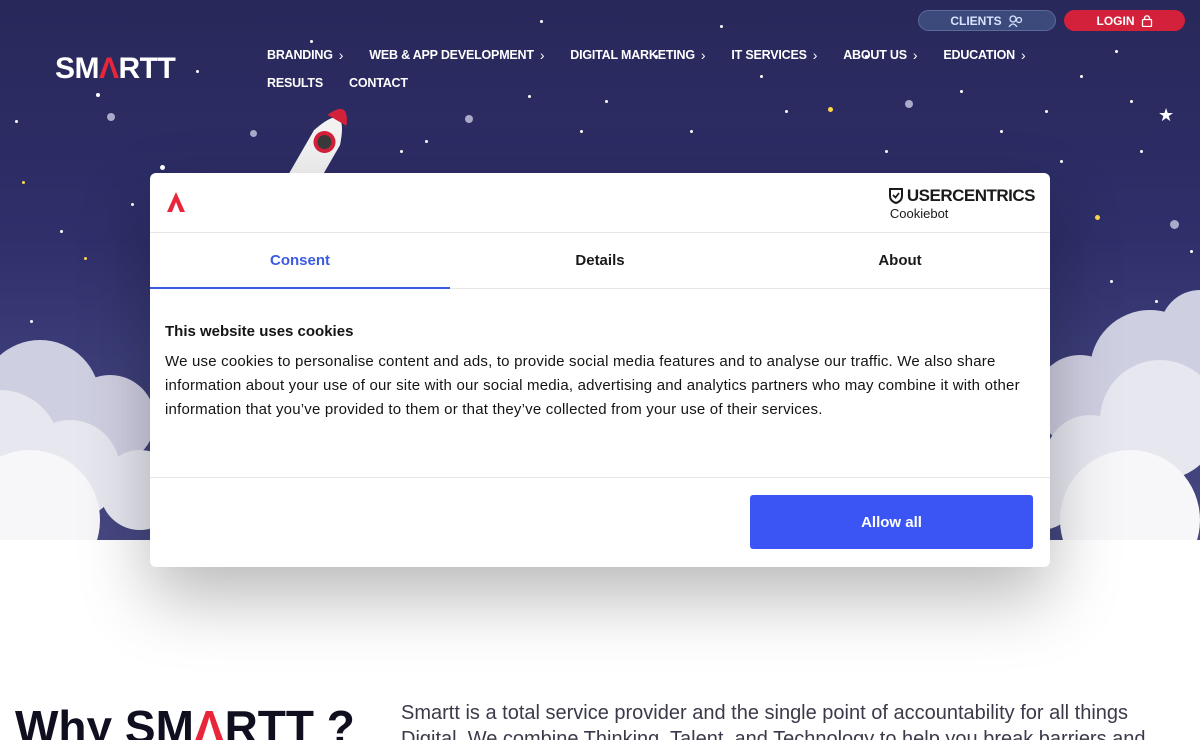 This screenshot has height=740, width=1200. Describe the element at coordinates (300, 55) in the screenshot. I see `nav-item-label: BRANDING` at that location.